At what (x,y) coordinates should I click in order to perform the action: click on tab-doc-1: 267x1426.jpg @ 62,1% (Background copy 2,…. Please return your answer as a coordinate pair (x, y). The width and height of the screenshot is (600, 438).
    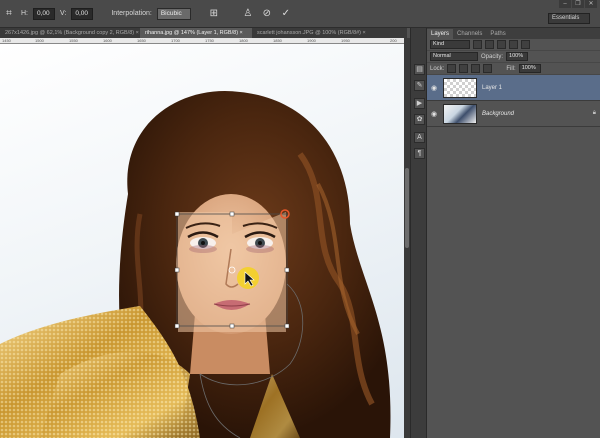
    Looking at the image, I should click on (70, 33).